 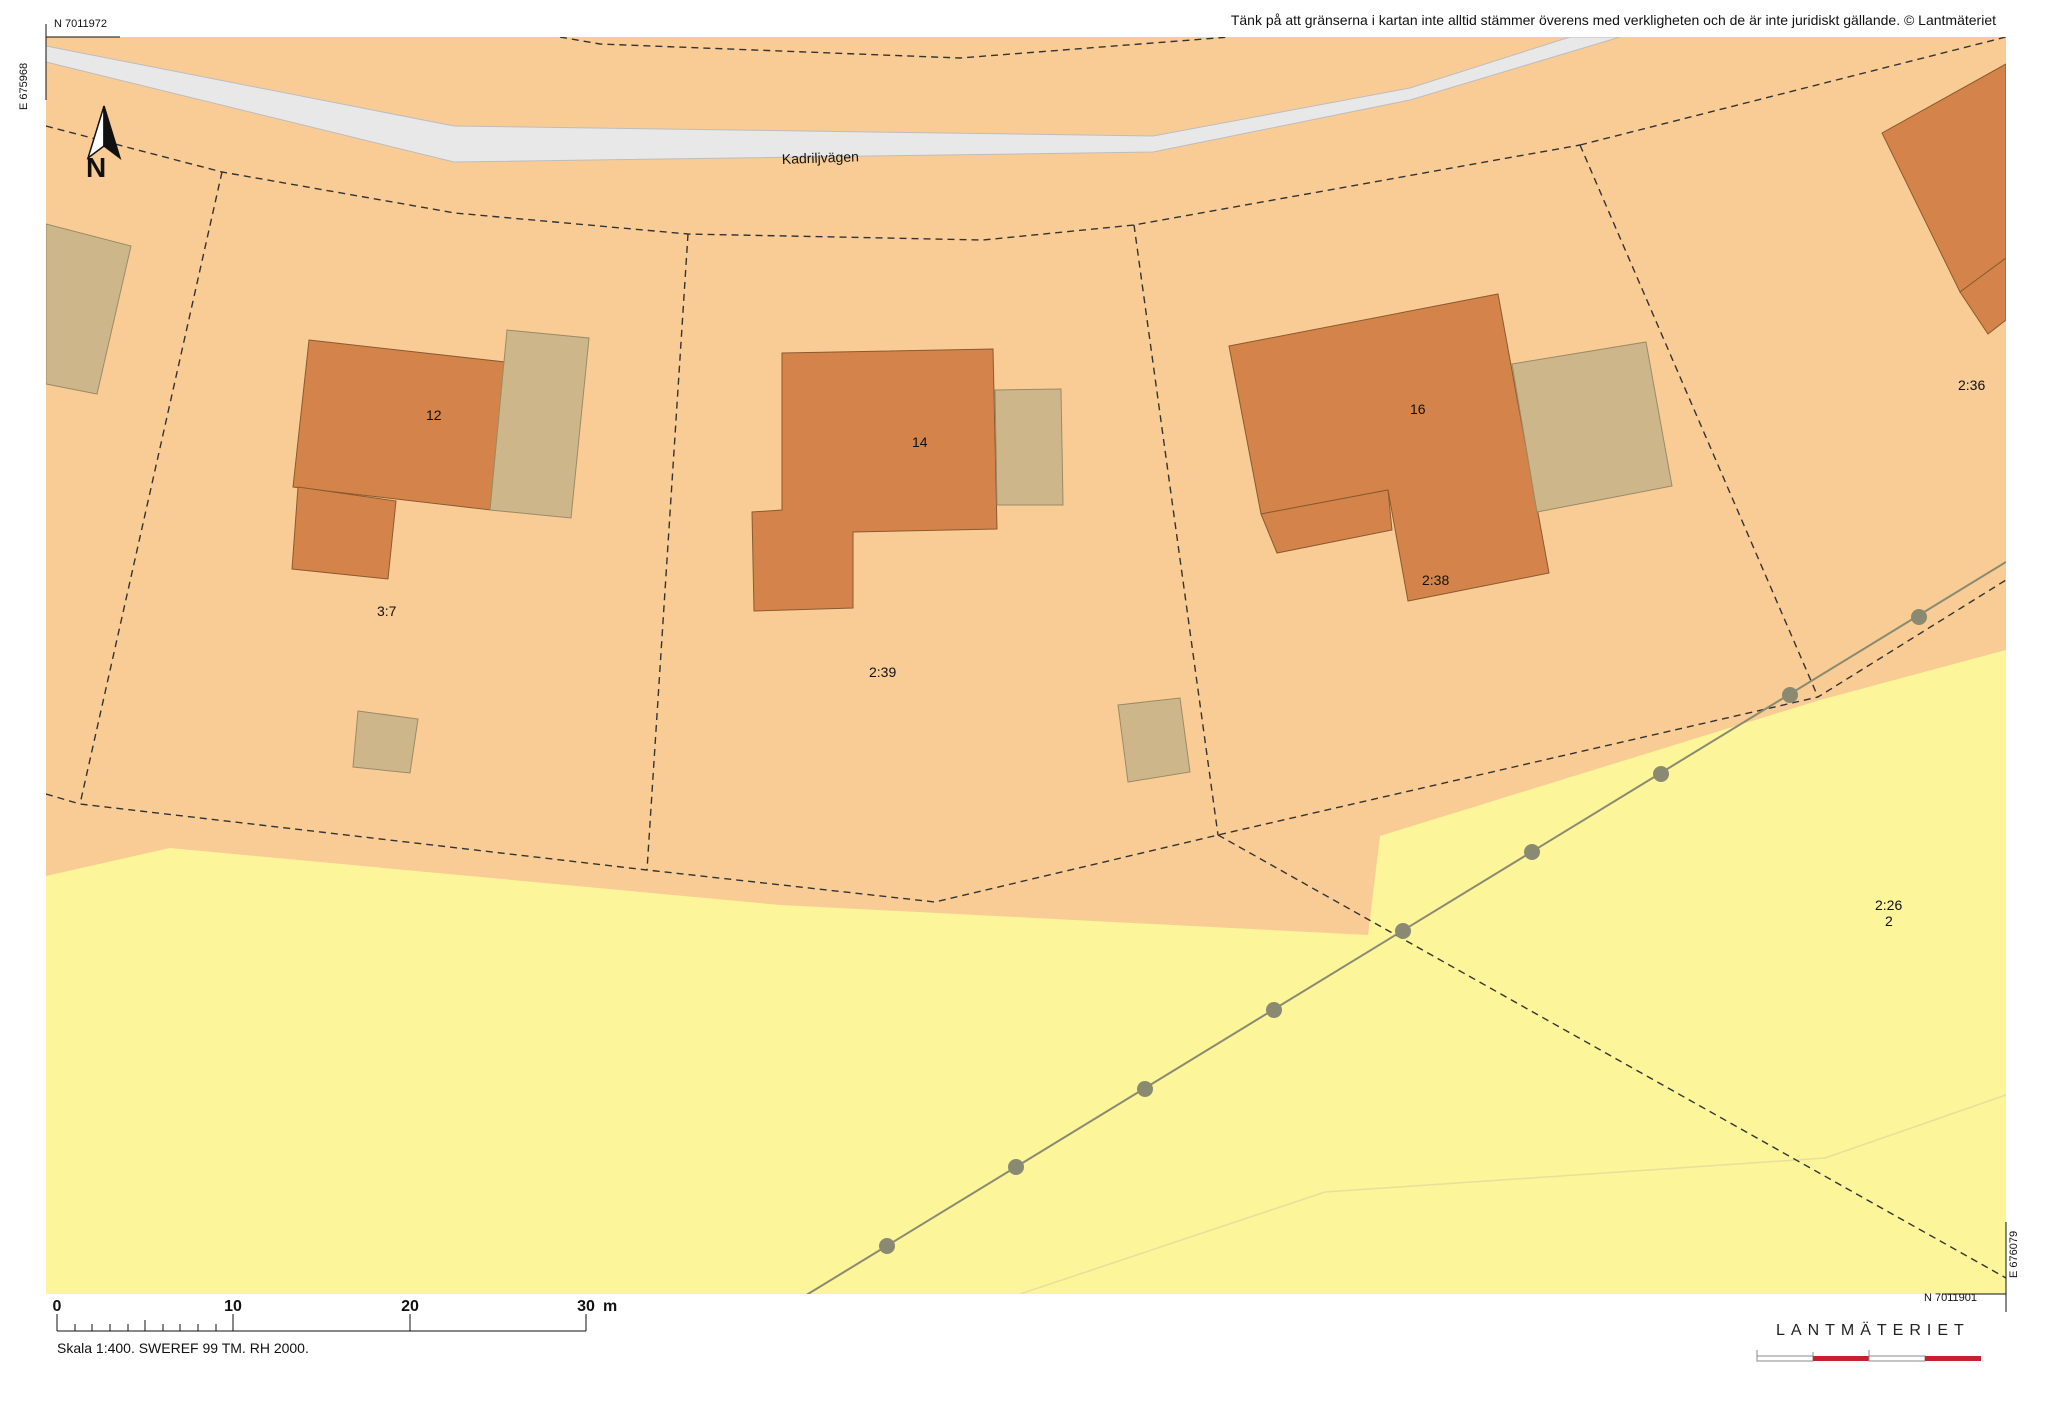 I want to click on parcel-label-3-7: 3:7, so click(x=387, y=611).